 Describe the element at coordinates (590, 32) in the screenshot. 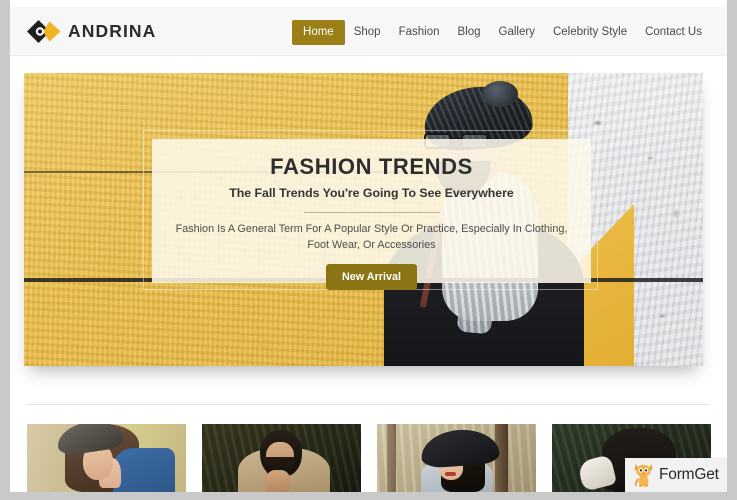

I see `nav-item-celebrity-style: Celebrity Style` at that location.